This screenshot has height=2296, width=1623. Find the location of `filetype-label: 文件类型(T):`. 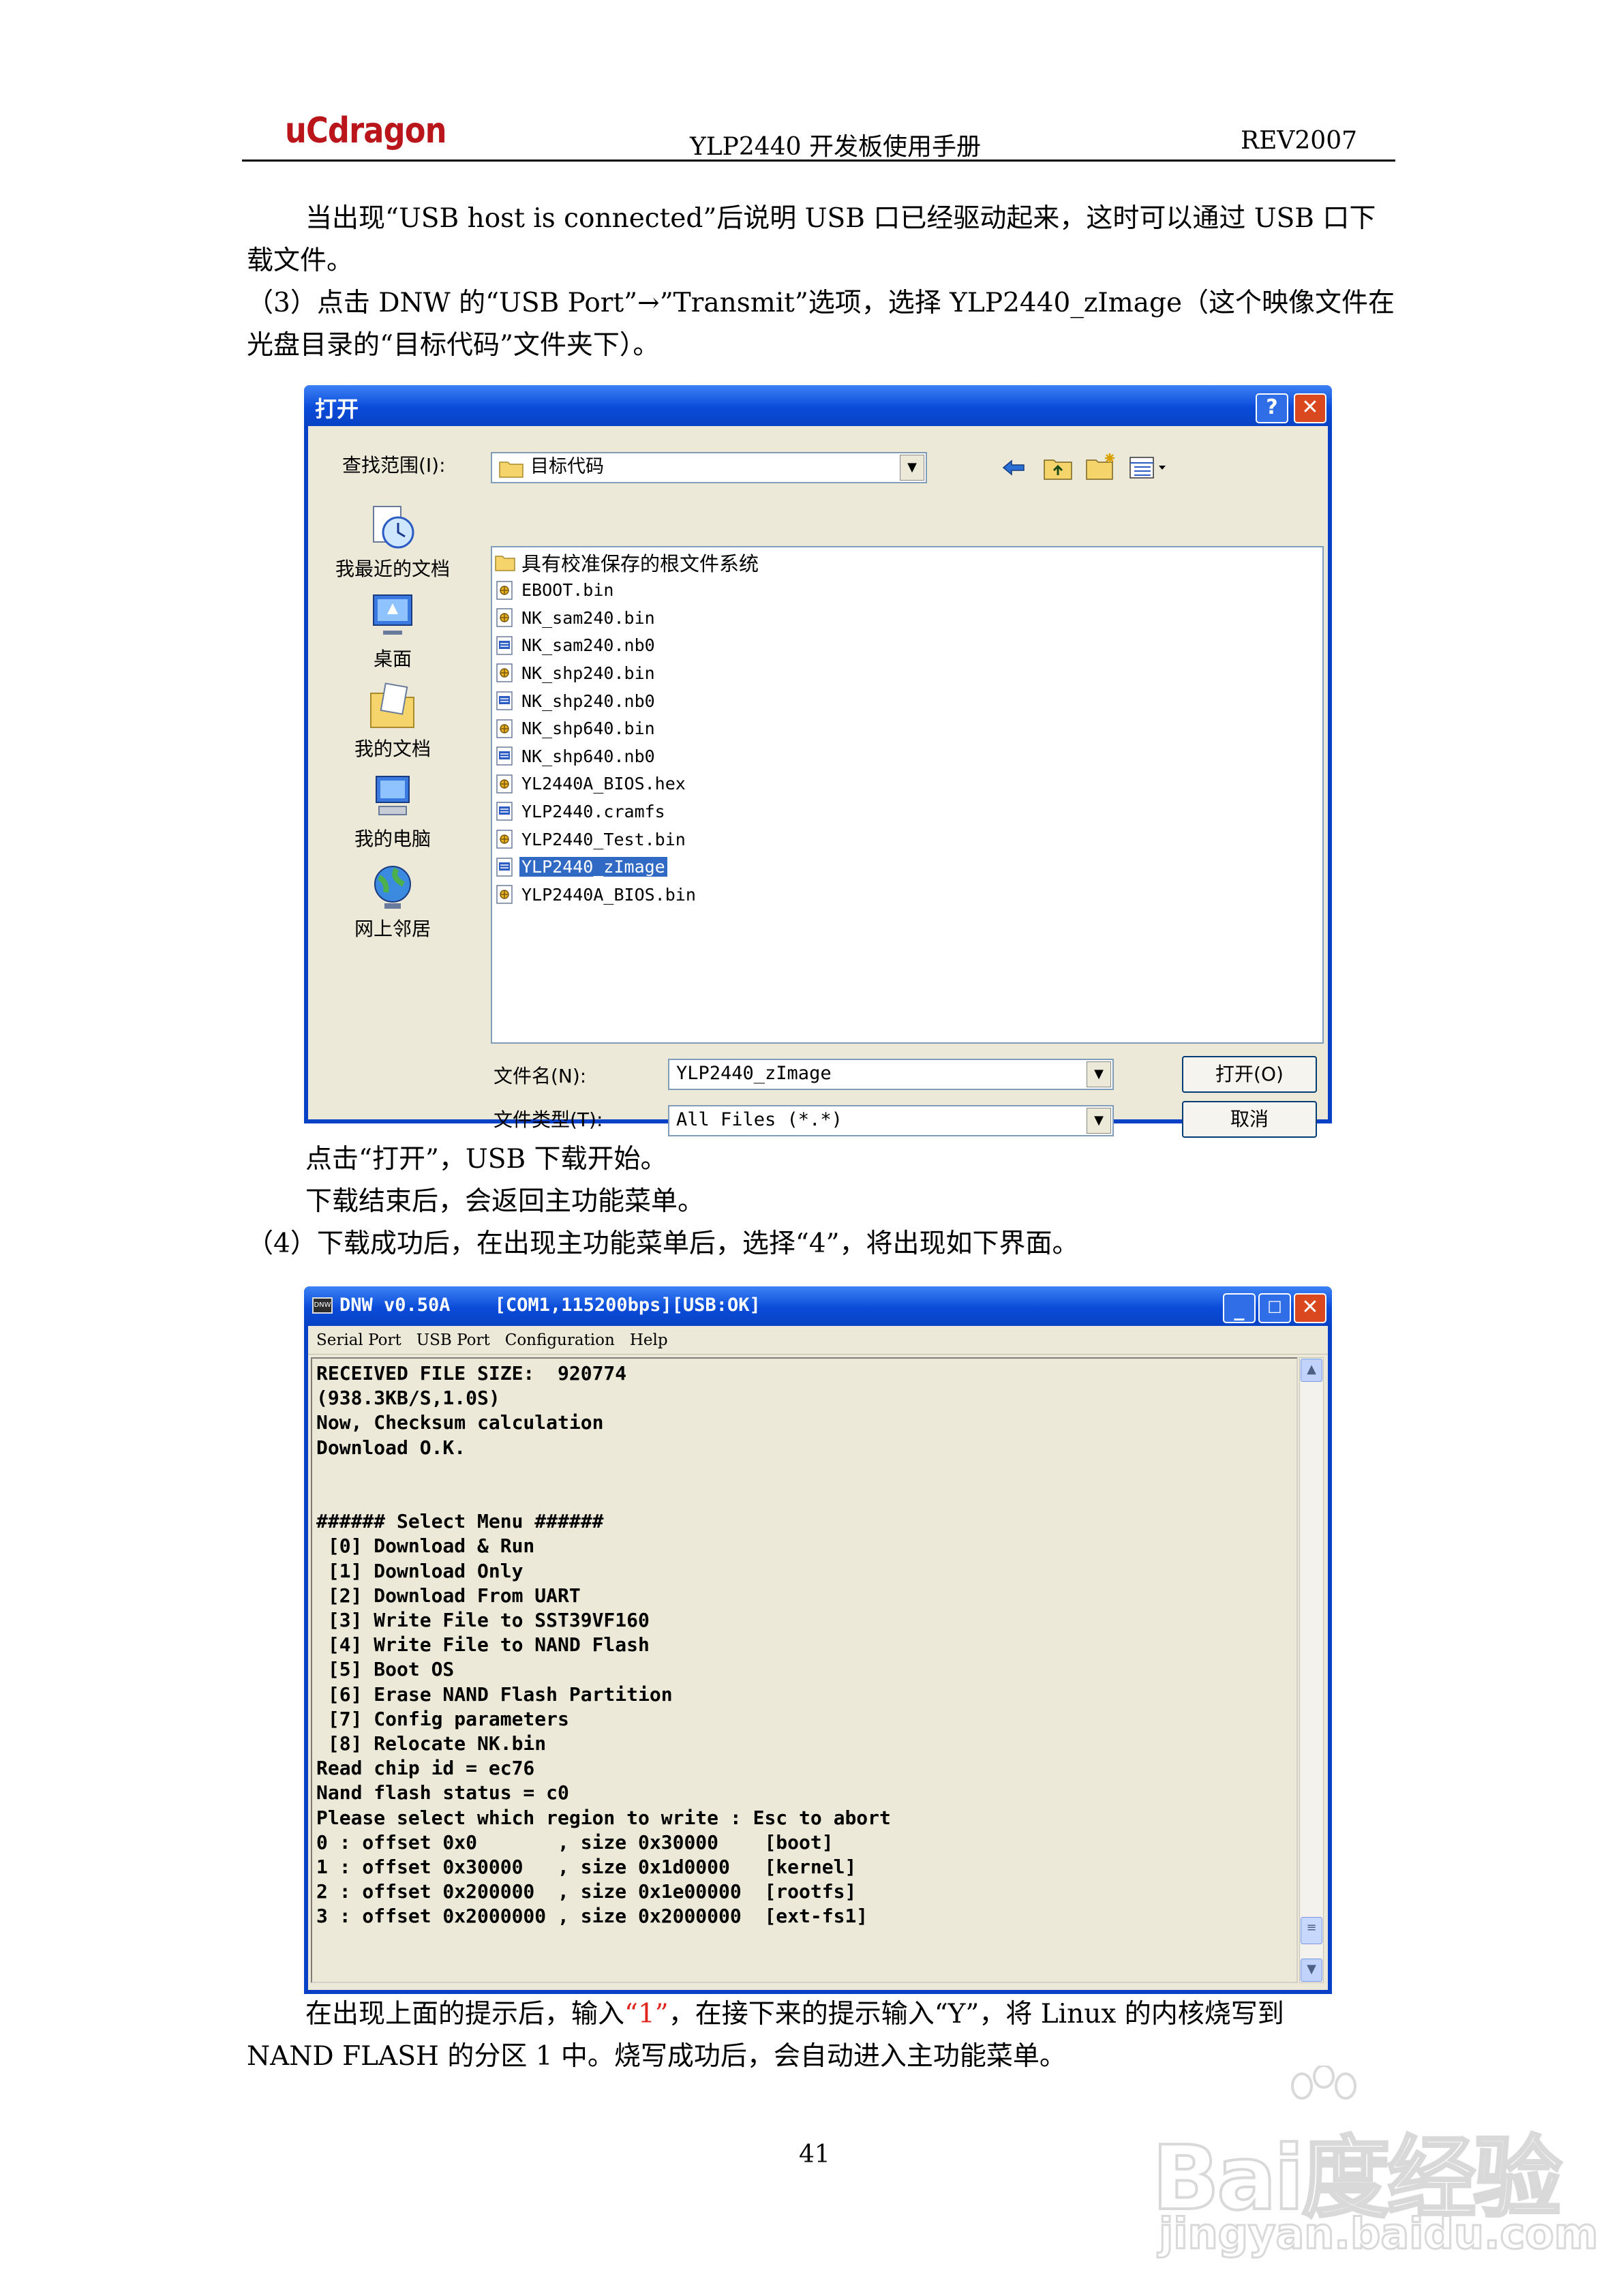

filetype-label: 文件类型(T): is located at coordinates (548, 1119).